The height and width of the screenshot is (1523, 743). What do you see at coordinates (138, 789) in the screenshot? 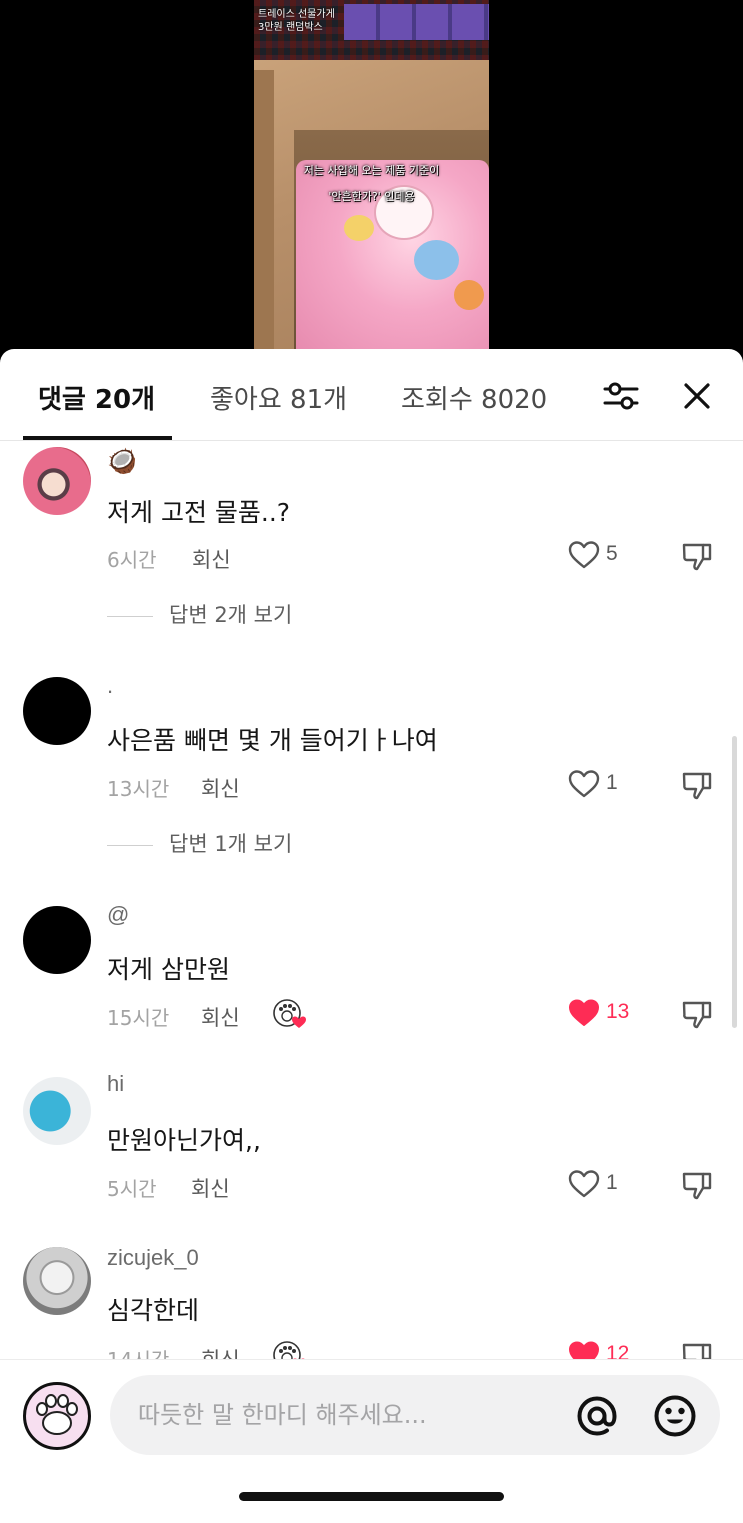
I see `comment-time: 13시간` at bounding box center [138, 789].